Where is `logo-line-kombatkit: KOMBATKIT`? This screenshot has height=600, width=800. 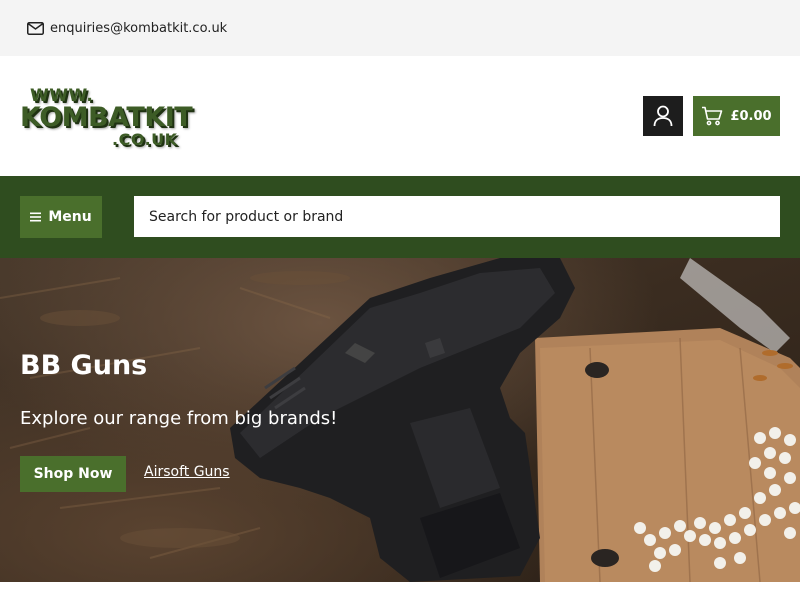 logo-line-kombatkit: KOMBATKIT is located at coordinates (106, 117).